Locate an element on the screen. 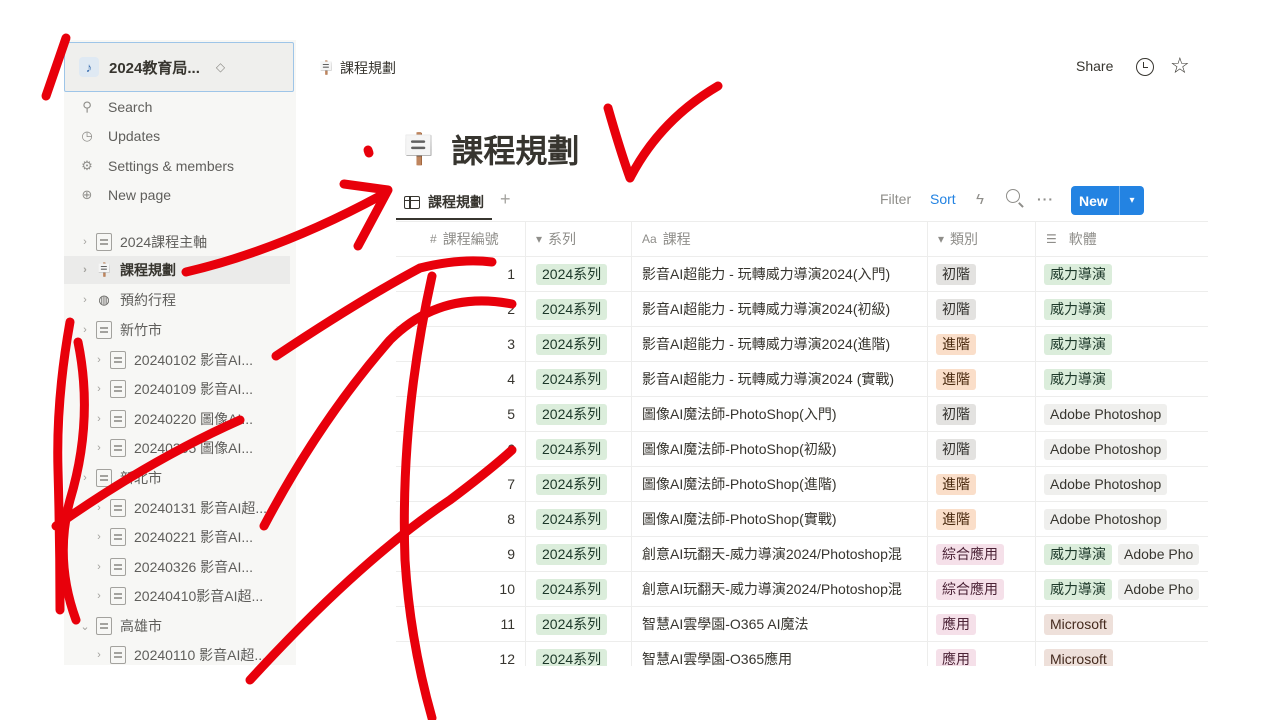  add-view-icon: + is located at coordinates (505, 199).